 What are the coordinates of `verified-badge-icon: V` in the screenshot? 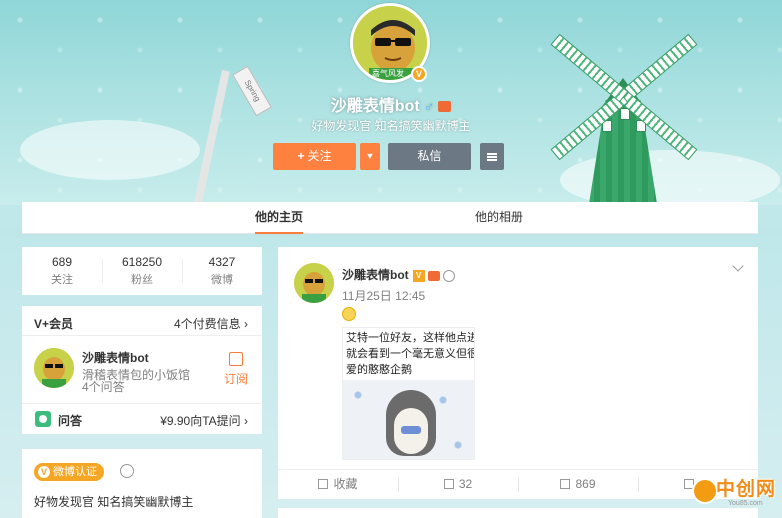 It's located at (419, 74).